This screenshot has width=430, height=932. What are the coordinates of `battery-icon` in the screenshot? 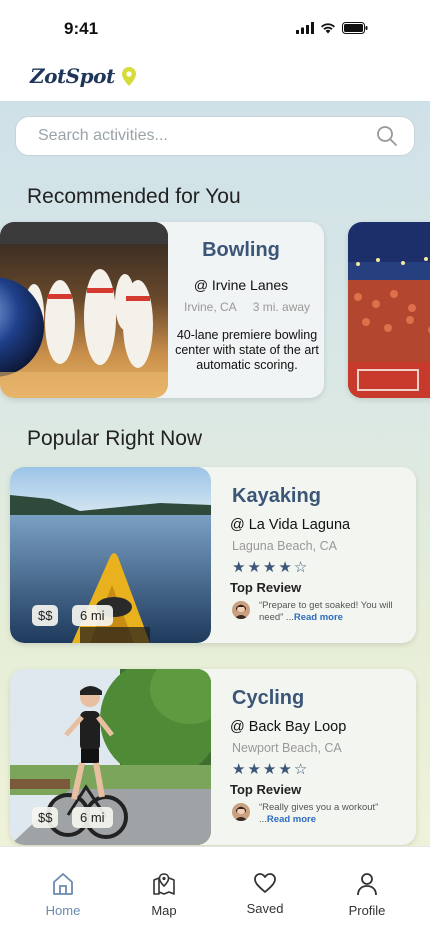 It's located at (355, 28).